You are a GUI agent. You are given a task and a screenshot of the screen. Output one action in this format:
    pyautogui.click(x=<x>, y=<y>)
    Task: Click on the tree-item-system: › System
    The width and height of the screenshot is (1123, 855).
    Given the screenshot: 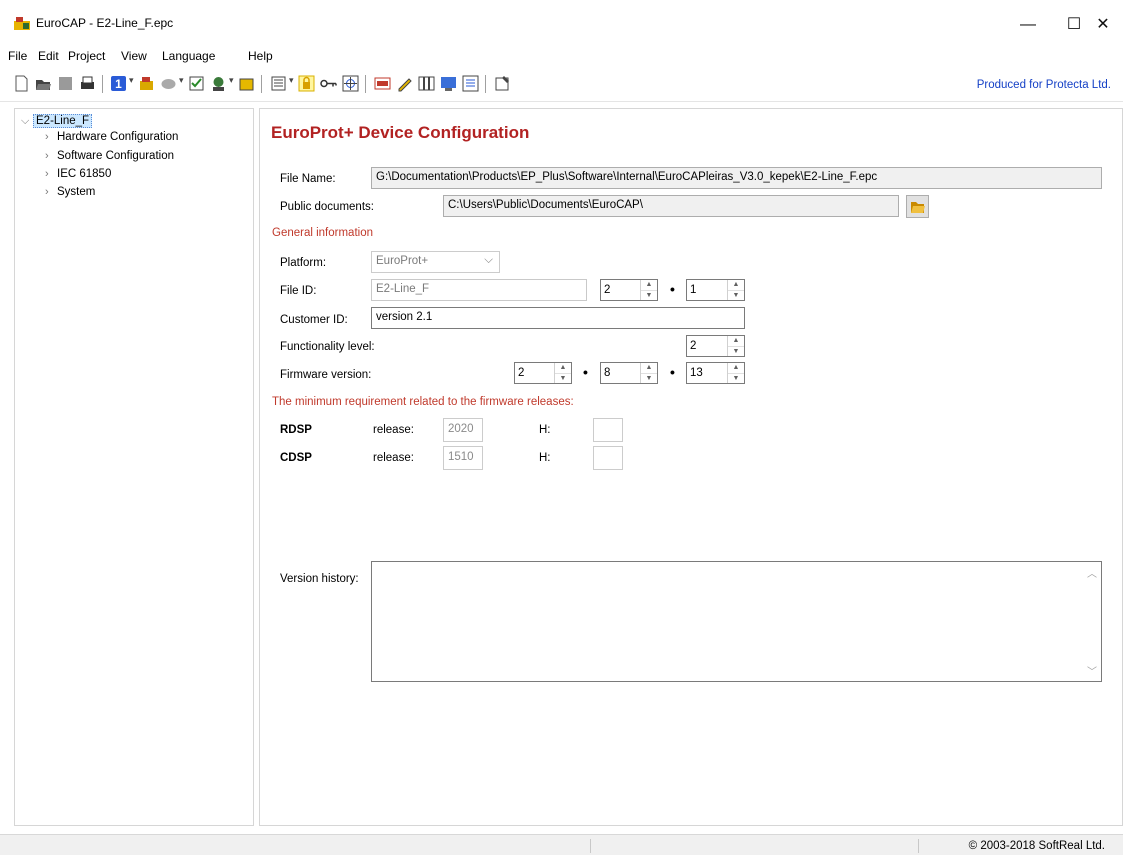 What is the action you would take?
    pyautogui.click(x=70, y=192)
    